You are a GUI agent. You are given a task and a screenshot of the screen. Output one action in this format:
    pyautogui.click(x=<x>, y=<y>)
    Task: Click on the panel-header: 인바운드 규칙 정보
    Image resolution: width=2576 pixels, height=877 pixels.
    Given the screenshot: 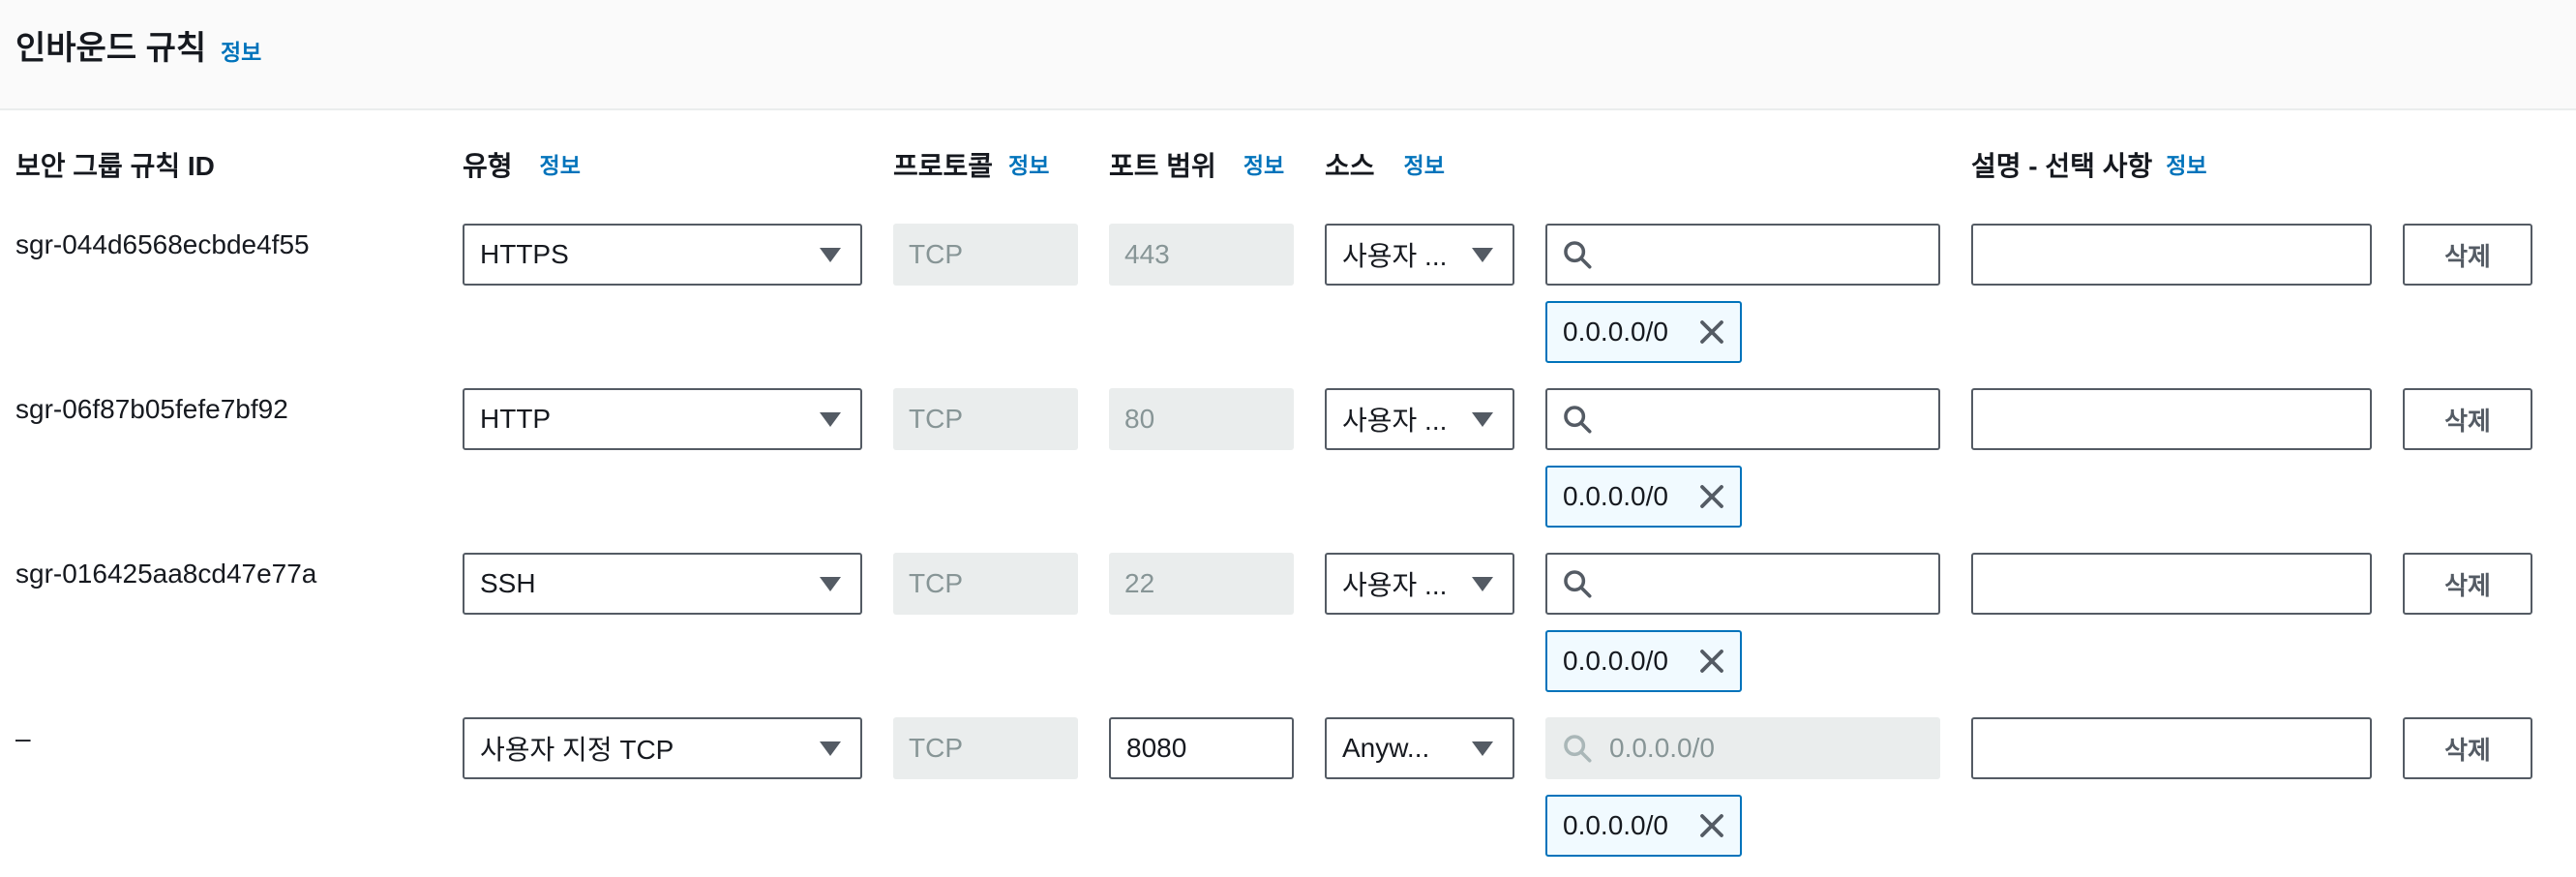 What is the action you would take?
    pyautogui.click(x=1288, y=55)
    